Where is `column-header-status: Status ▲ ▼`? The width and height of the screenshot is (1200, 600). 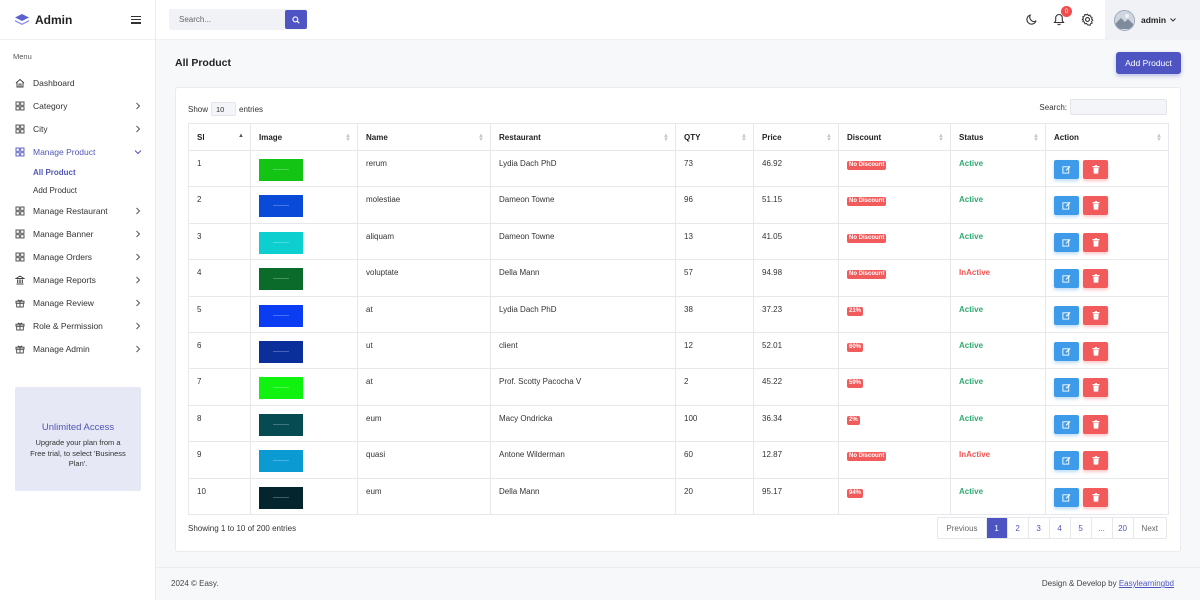 column-header-status: Status ▲ ▼ is located at coordinates (998, 137).